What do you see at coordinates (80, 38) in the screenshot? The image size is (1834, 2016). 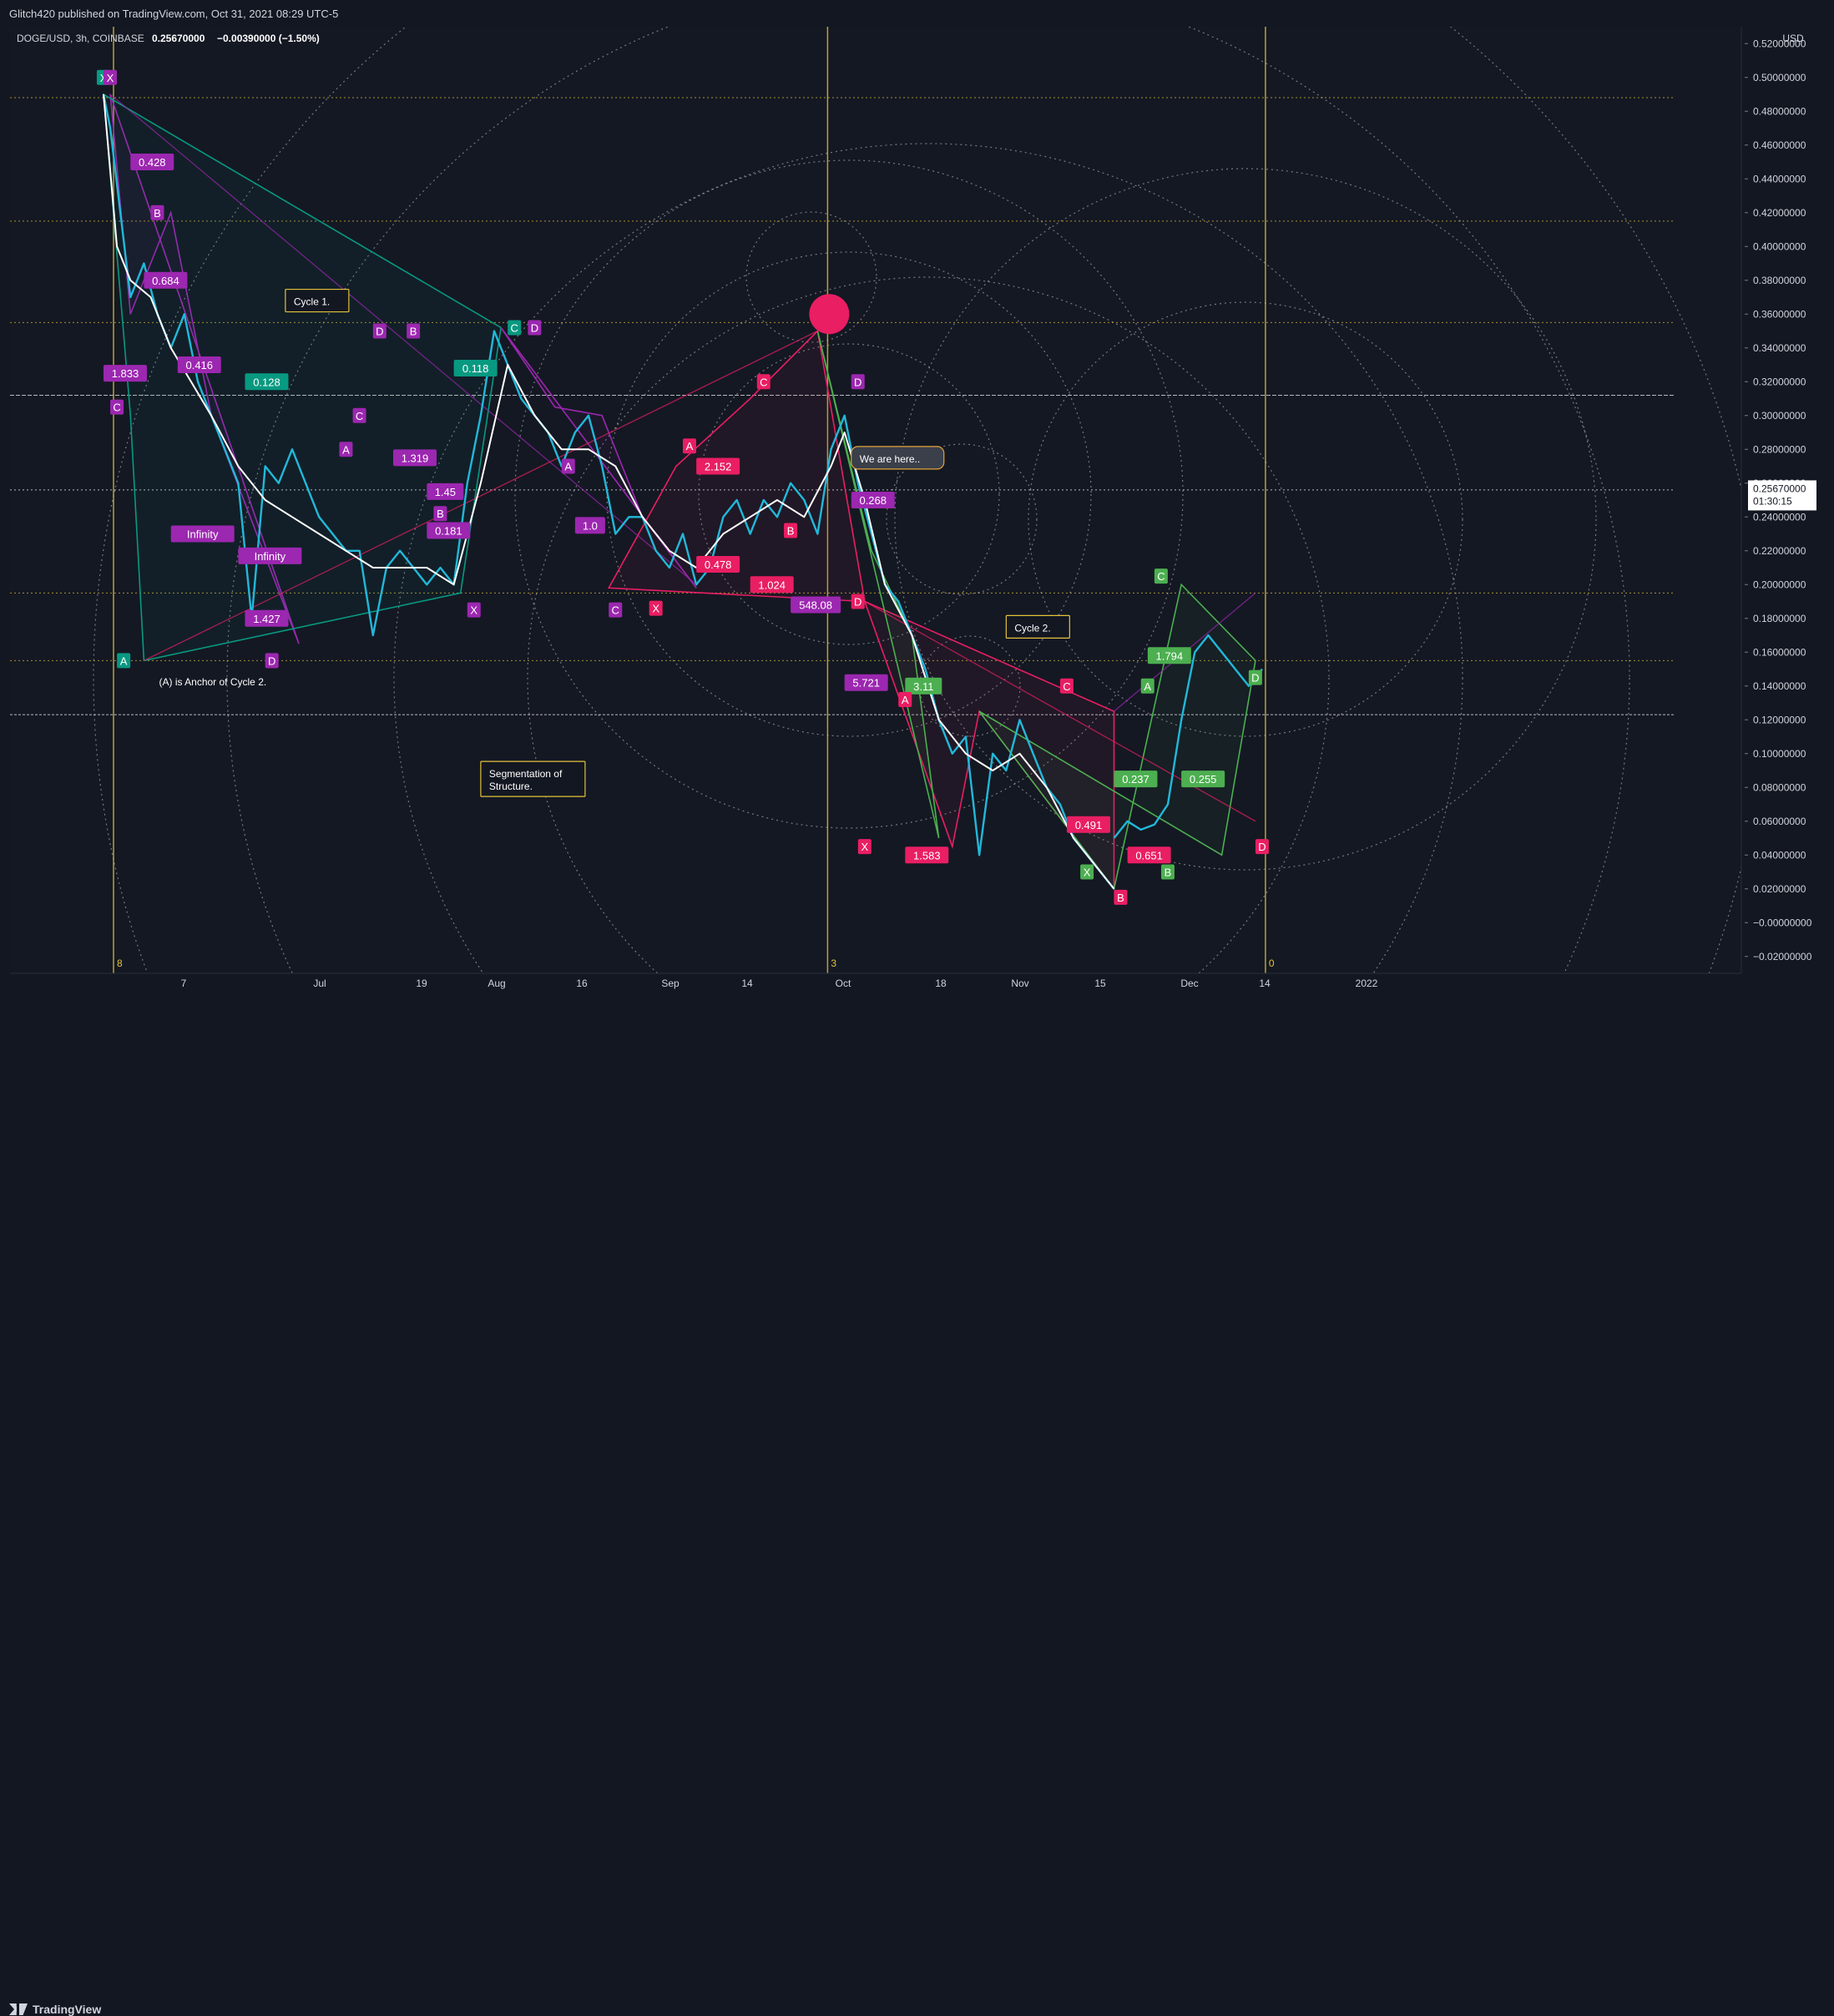 I see `legend-symbol: DOGE/USD, 3h, COINBASE` at bounding box center [80, 38].